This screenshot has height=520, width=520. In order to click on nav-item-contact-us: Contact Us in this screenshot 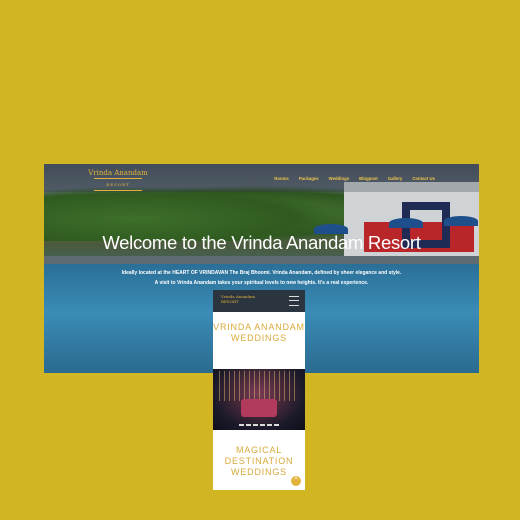, I will do `click(423, 178)`.